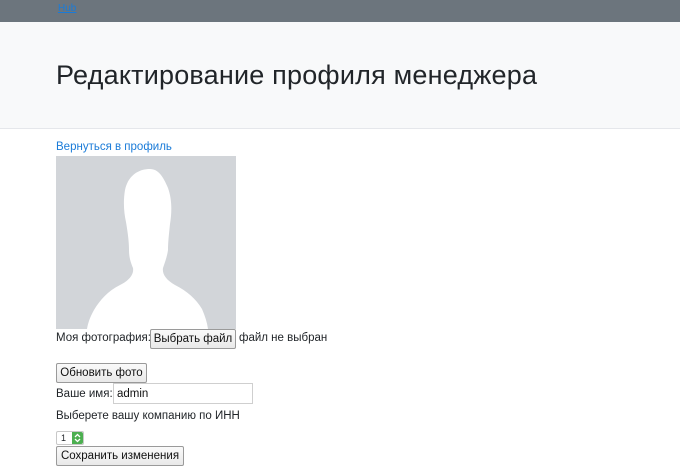  Describe the element at coordinates (340, 11) in the screenshot. I see `top-navbar: Hub` at that location.